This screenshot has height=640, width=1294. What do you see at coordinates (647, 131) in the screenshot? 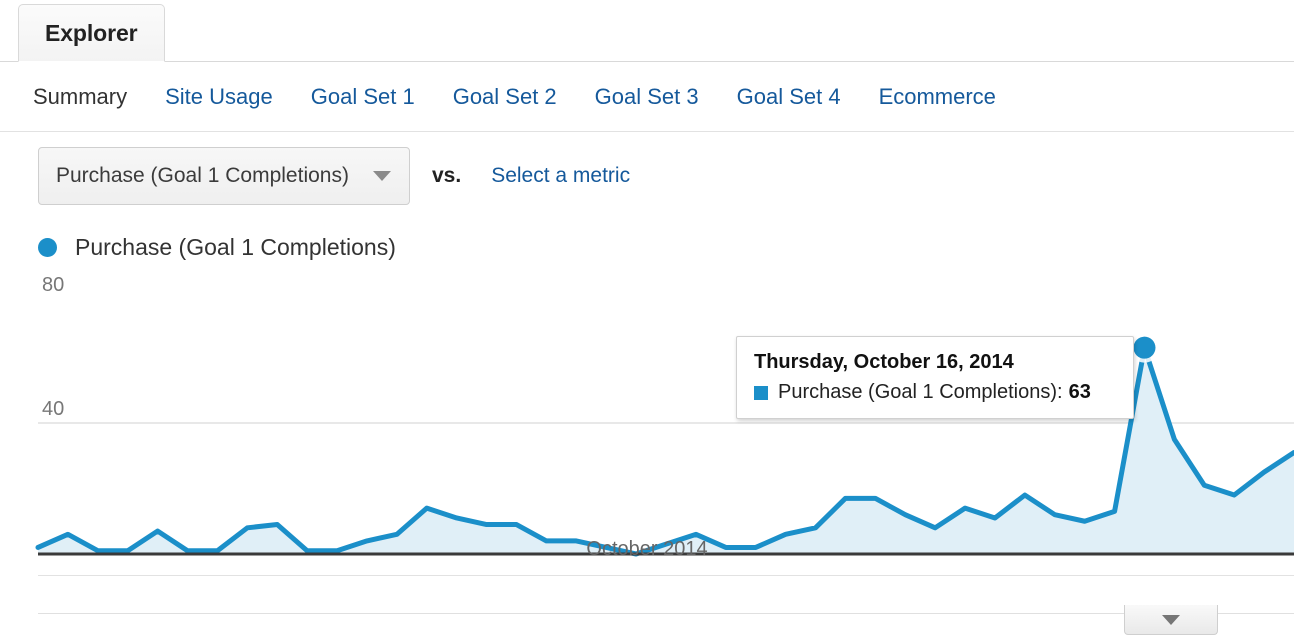
I see `subtab-divider` at bounding box center [647, 131].